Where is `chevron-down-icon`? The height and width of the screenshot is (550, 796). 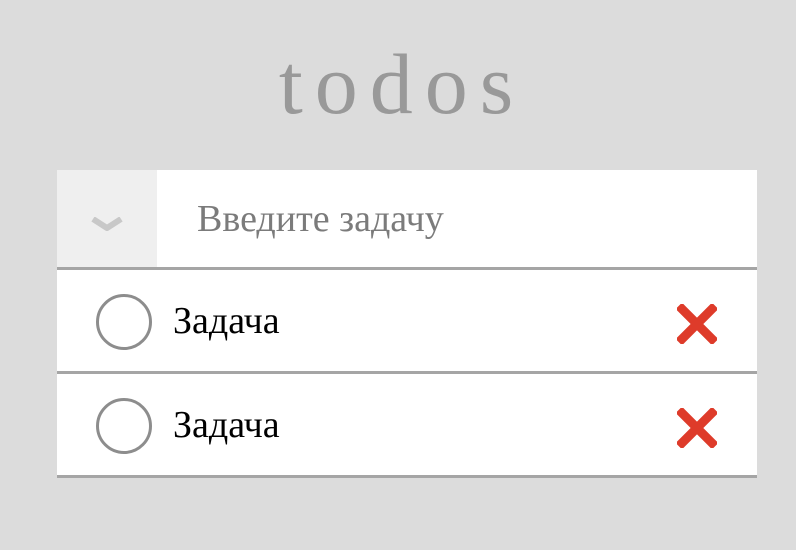 chevron-down-icon is located at coordinates (107, 224).